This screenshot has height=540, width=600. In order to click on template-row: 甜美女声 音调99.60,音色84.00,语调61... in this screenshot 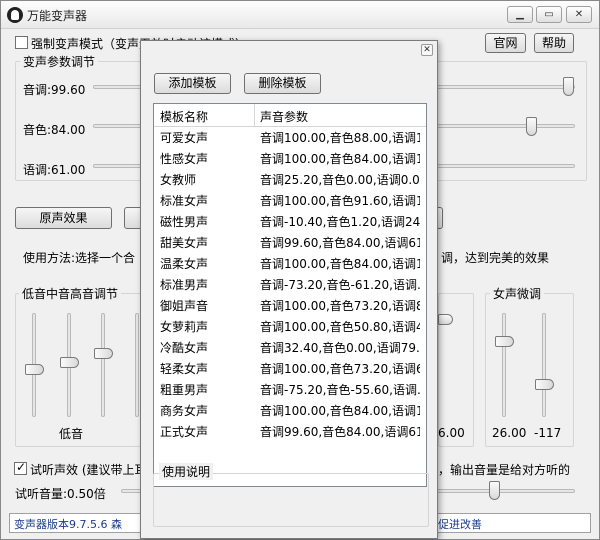, I will do `click(290, 243)`.